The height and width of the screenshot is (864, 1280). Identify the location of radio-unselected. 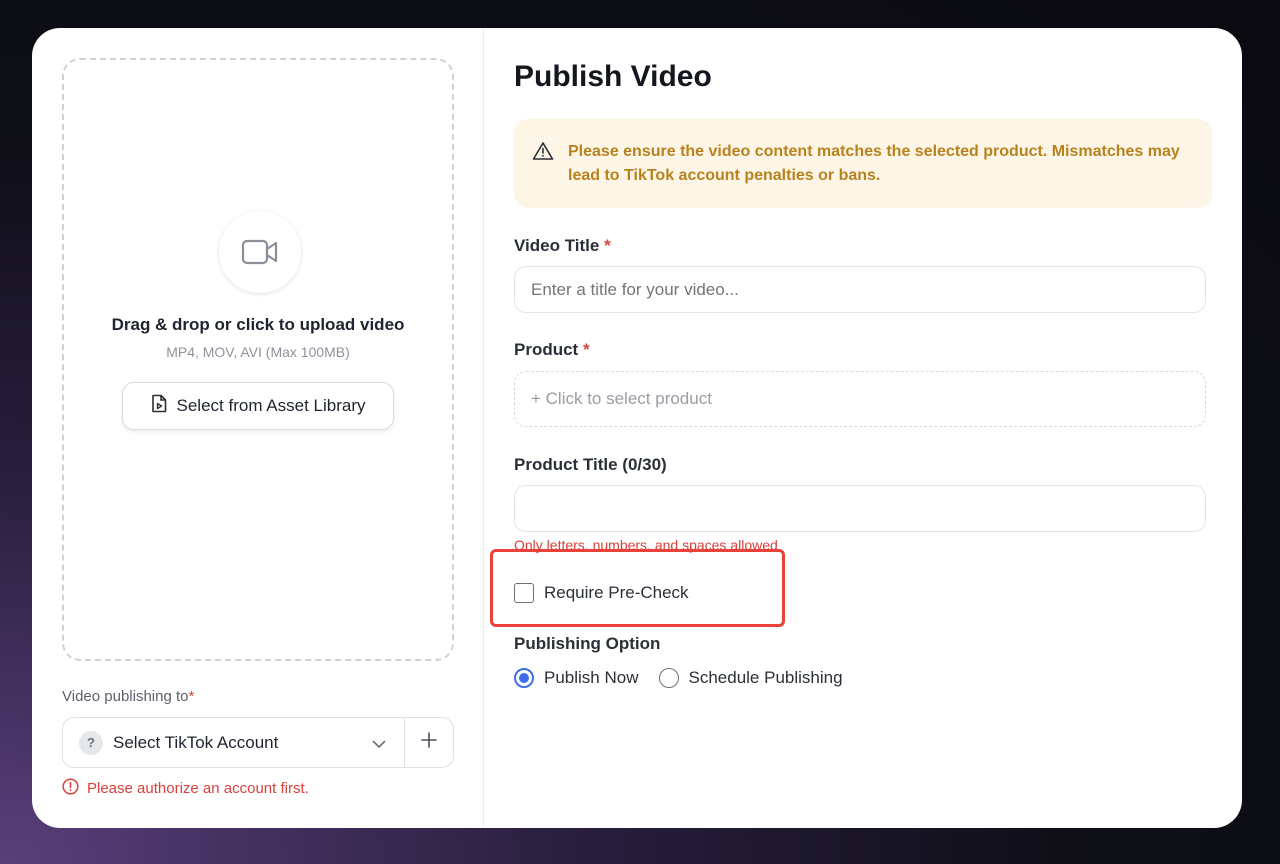
(668, 678).